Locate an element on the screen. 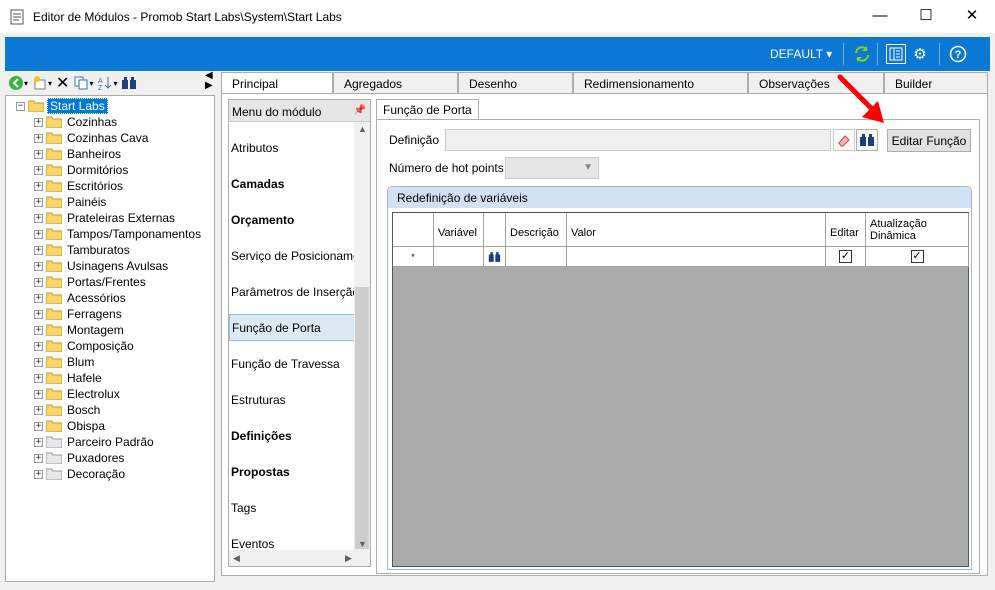 This screenshot has width=995, height=590. col-variavel: Variável is located at coordinates (459, 230).